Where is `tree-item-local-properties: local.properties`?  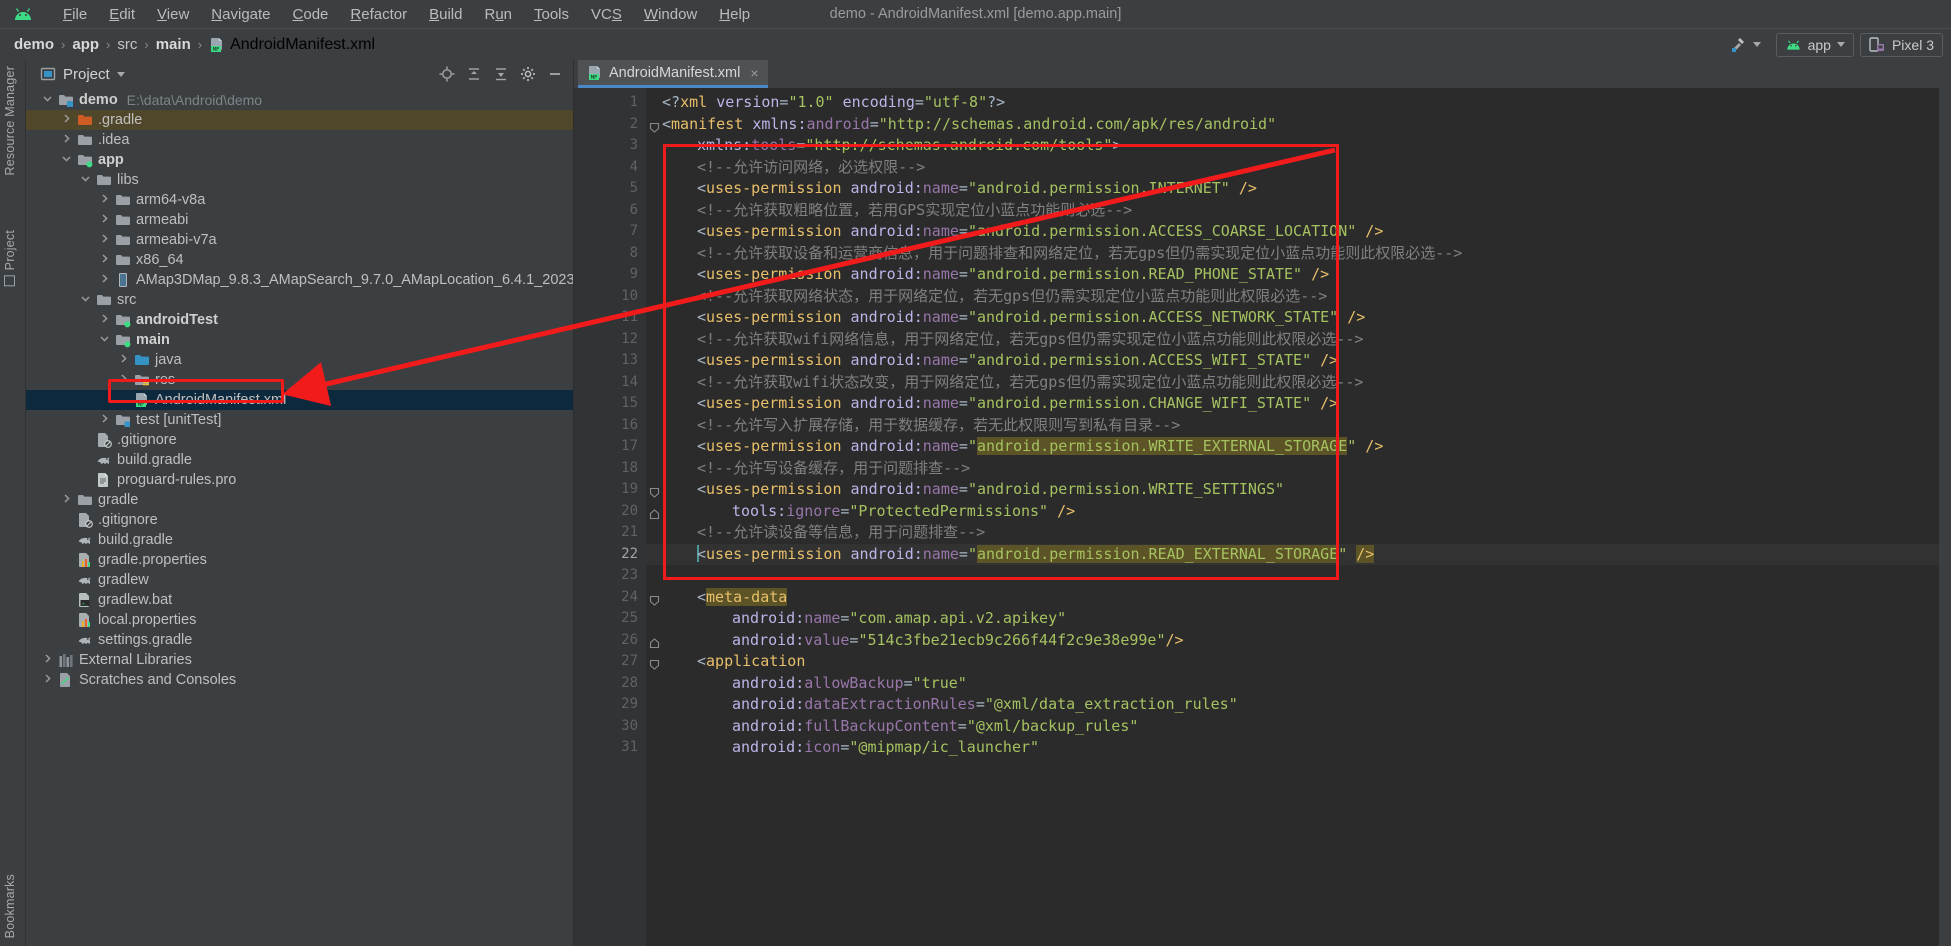 tree-item-local-properties: local.properties is located at coordinates (299, 620).